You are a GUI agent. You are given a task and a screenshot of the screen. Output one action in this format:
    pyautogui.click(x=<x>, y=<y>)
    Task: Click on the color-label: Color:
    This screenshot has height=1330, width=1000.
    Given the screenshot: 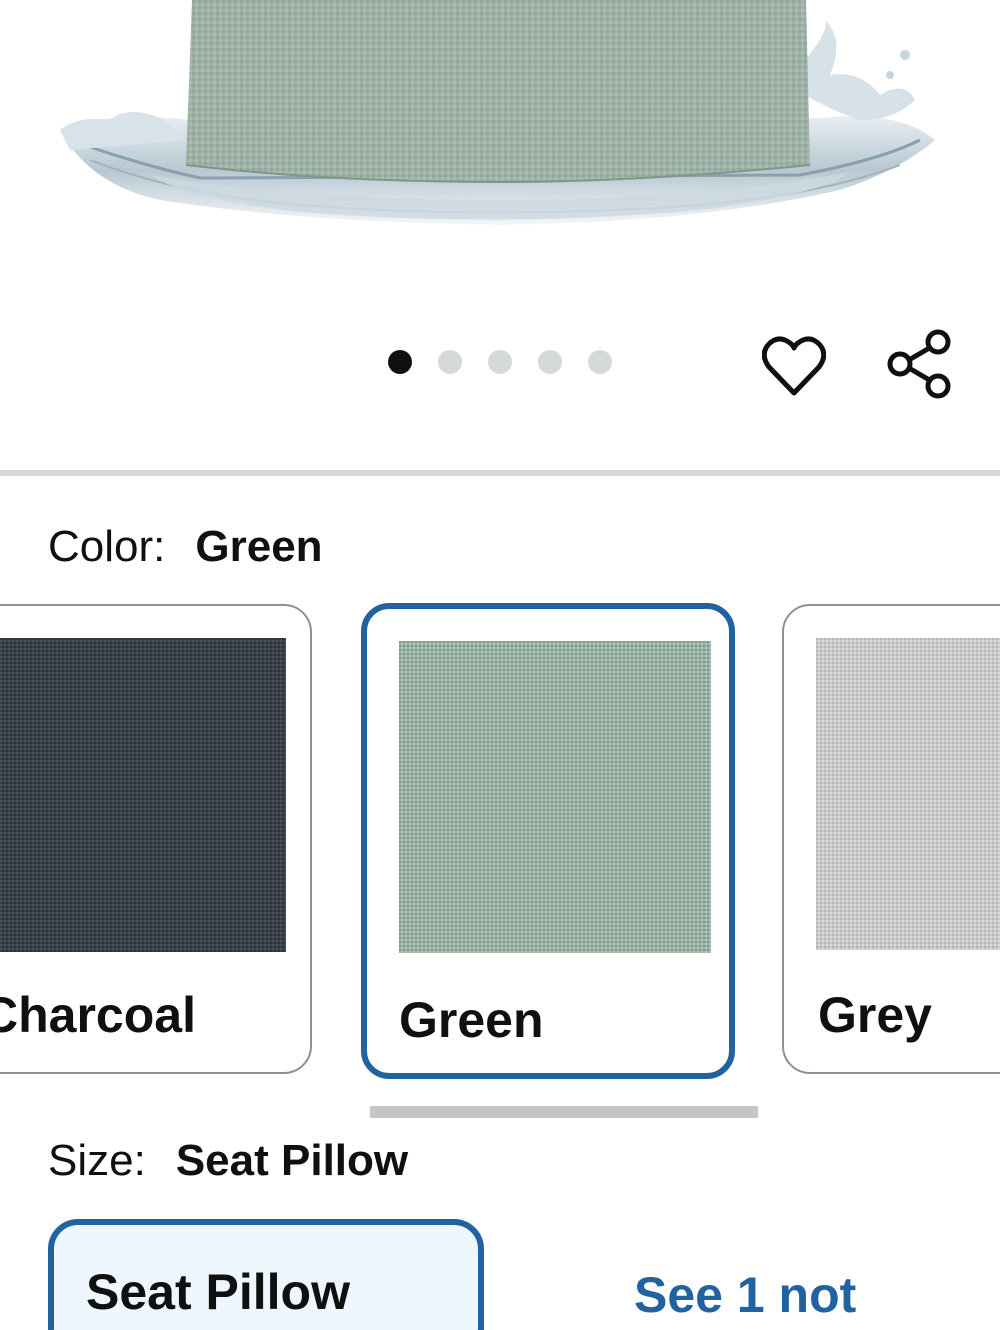 What is the action you would take?
    pyautogui.click(x=107, y=546)
    